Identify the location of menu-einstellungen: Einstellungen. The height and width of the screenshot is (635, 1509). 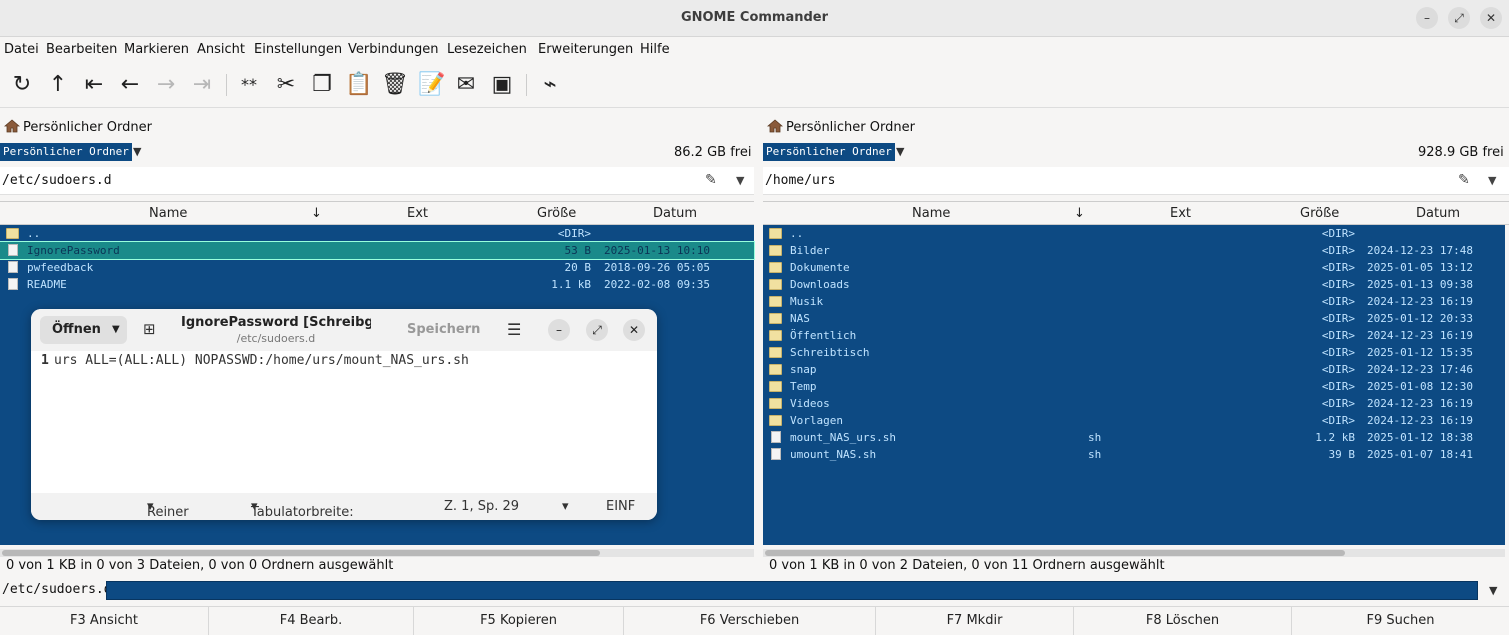
(298, 49).